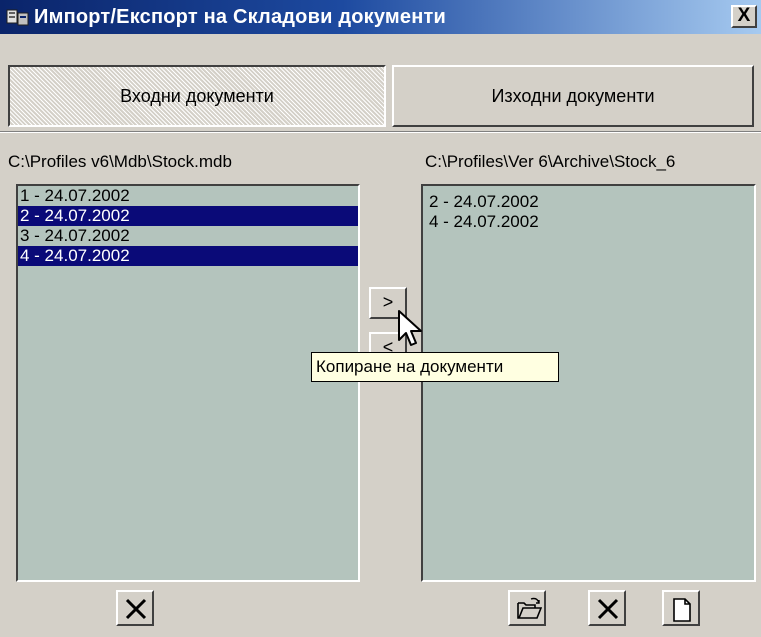  I want to click on open-archive-button, so click(527, 608).